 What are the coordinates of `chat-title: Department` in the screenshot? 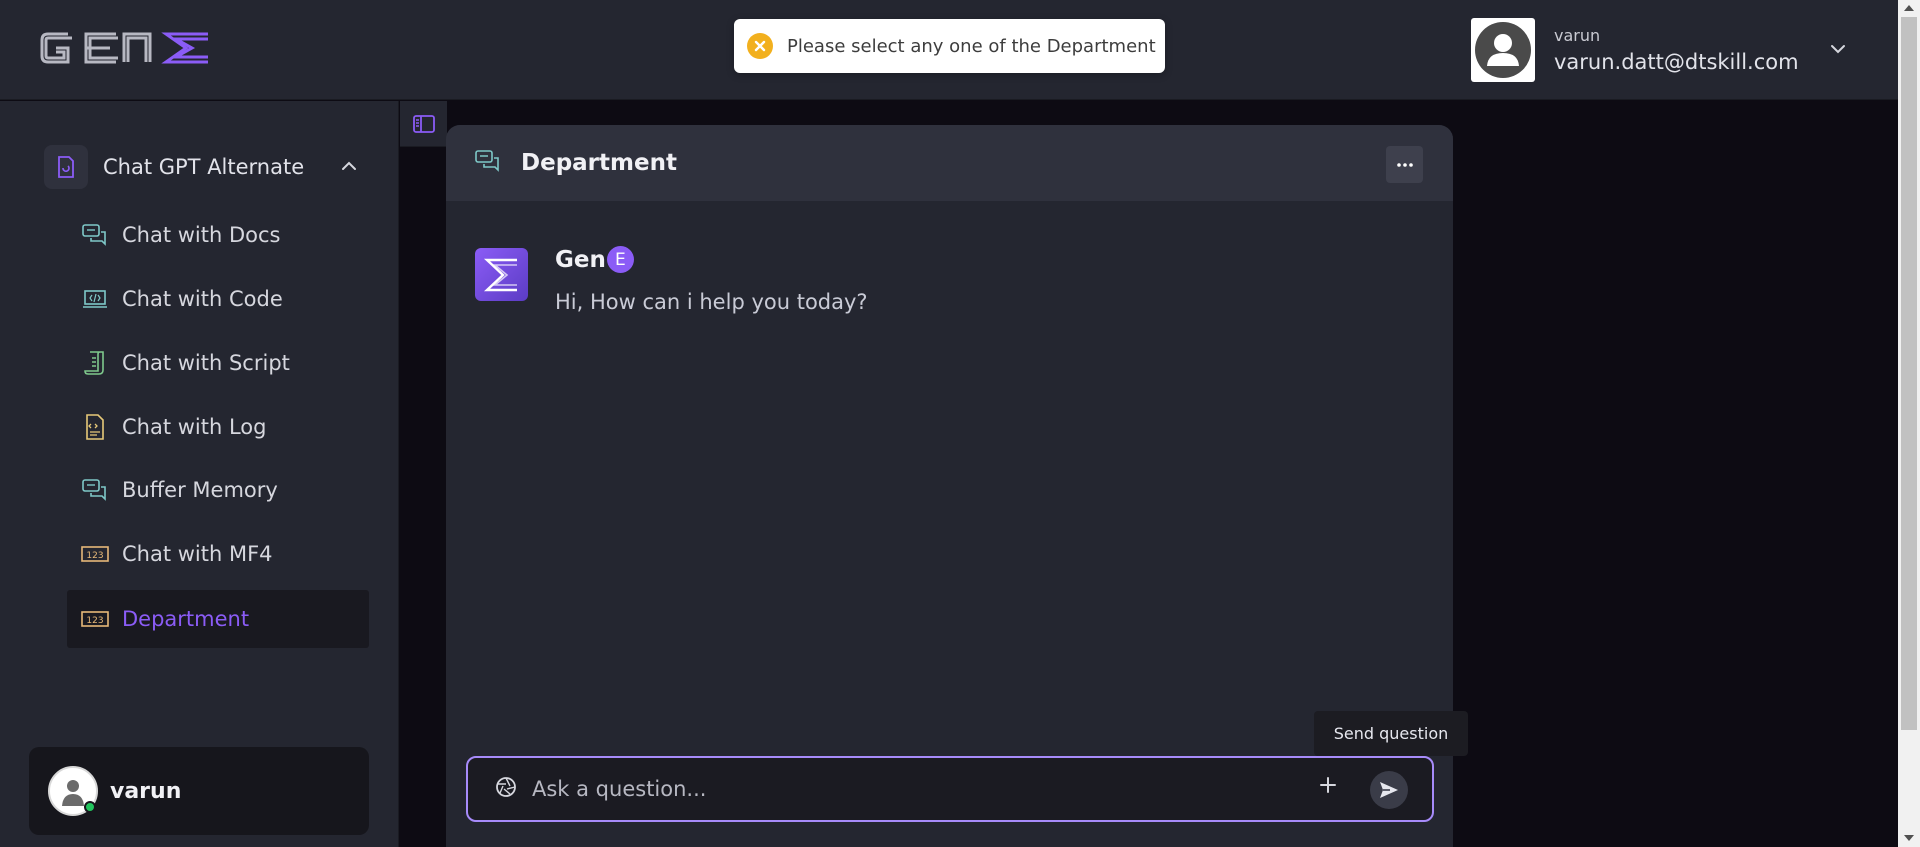 It's located at (599, 163).